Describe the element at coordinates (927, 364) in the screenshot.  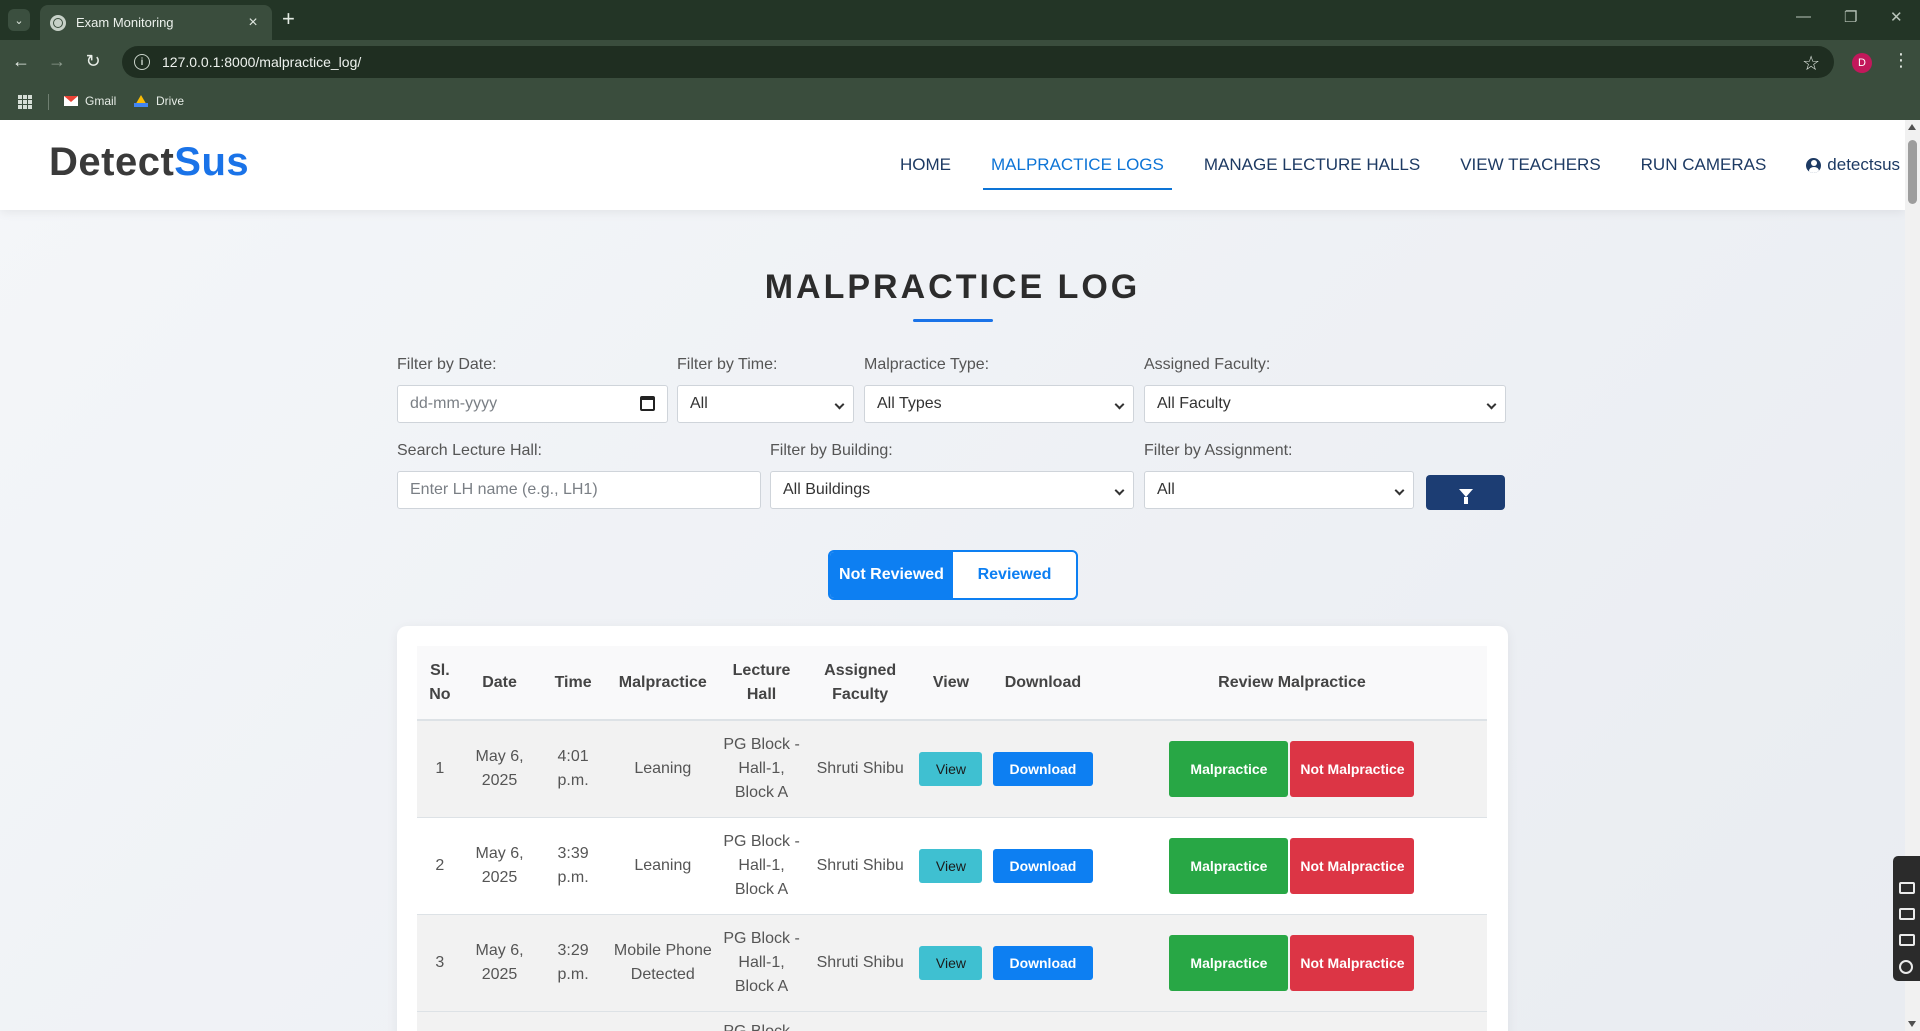
I see `type-filter-label: Malpractice Type:` at that location.